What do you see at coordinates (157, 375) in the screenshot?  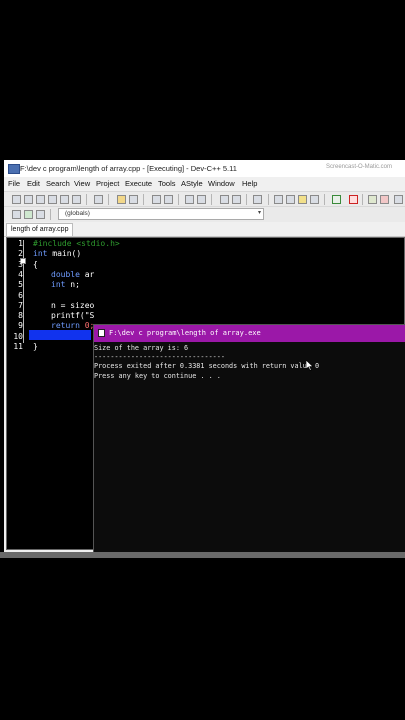 I see `console-line: Press any key to continue . . .` at bounding box center [157, 375].